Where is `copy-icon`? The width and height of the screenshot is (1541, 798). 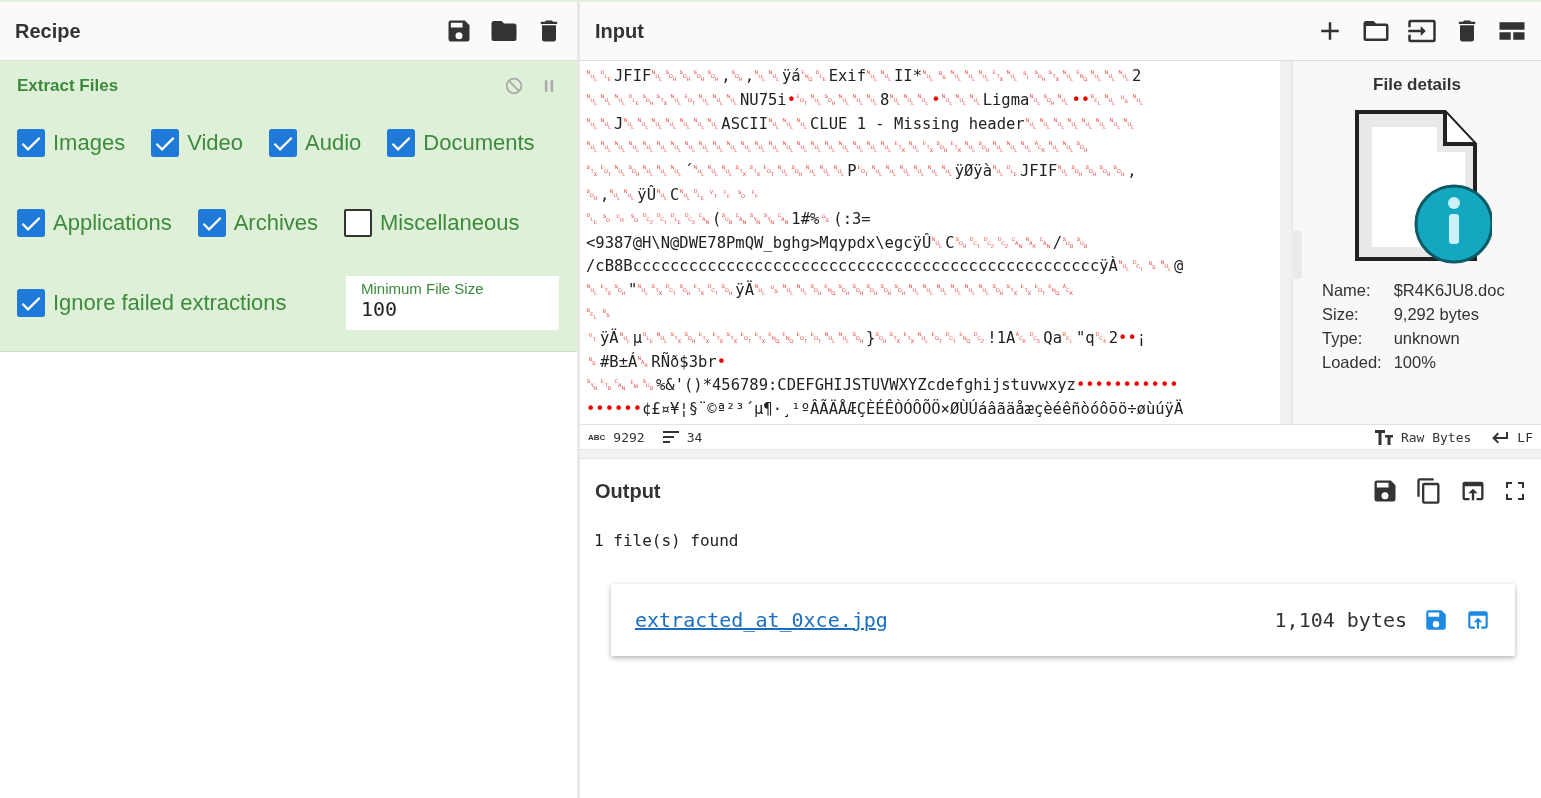
copy-icon is located at coordinates (1429, 491).